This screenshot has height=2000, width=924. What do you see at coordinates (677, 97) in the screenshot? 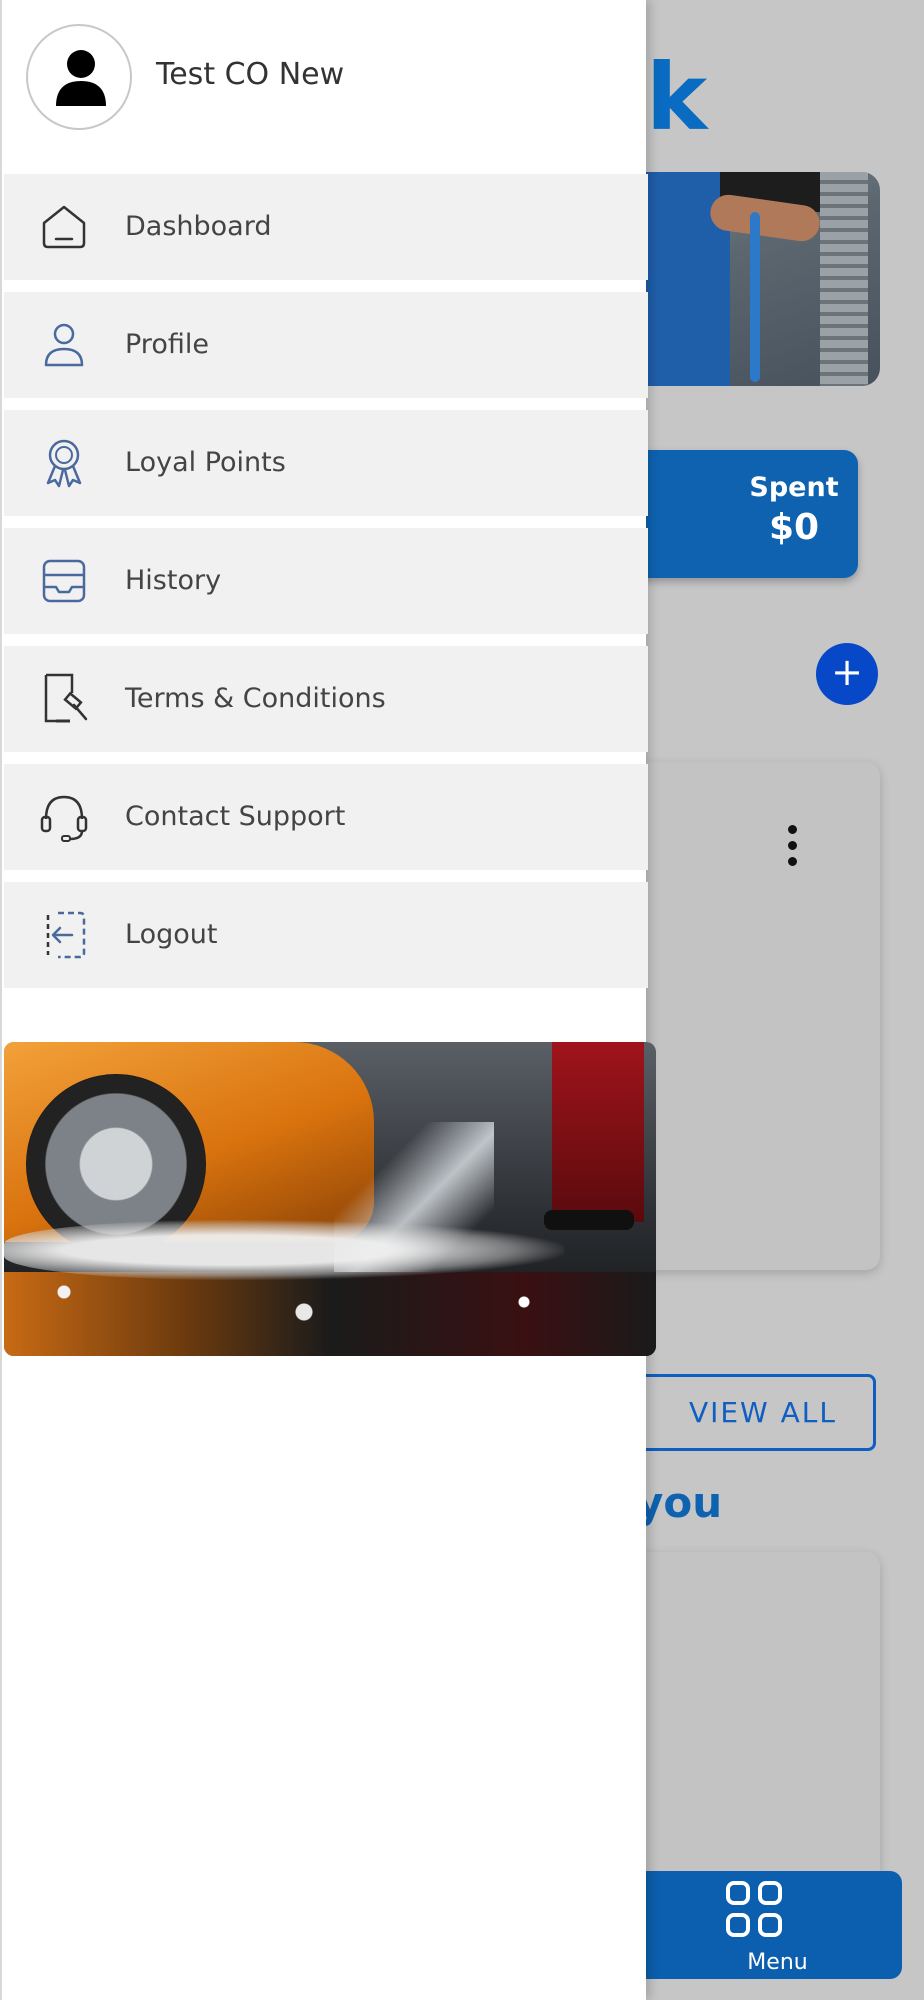
I see `brand-title-fragment: k` at bounding box center [677, 97].